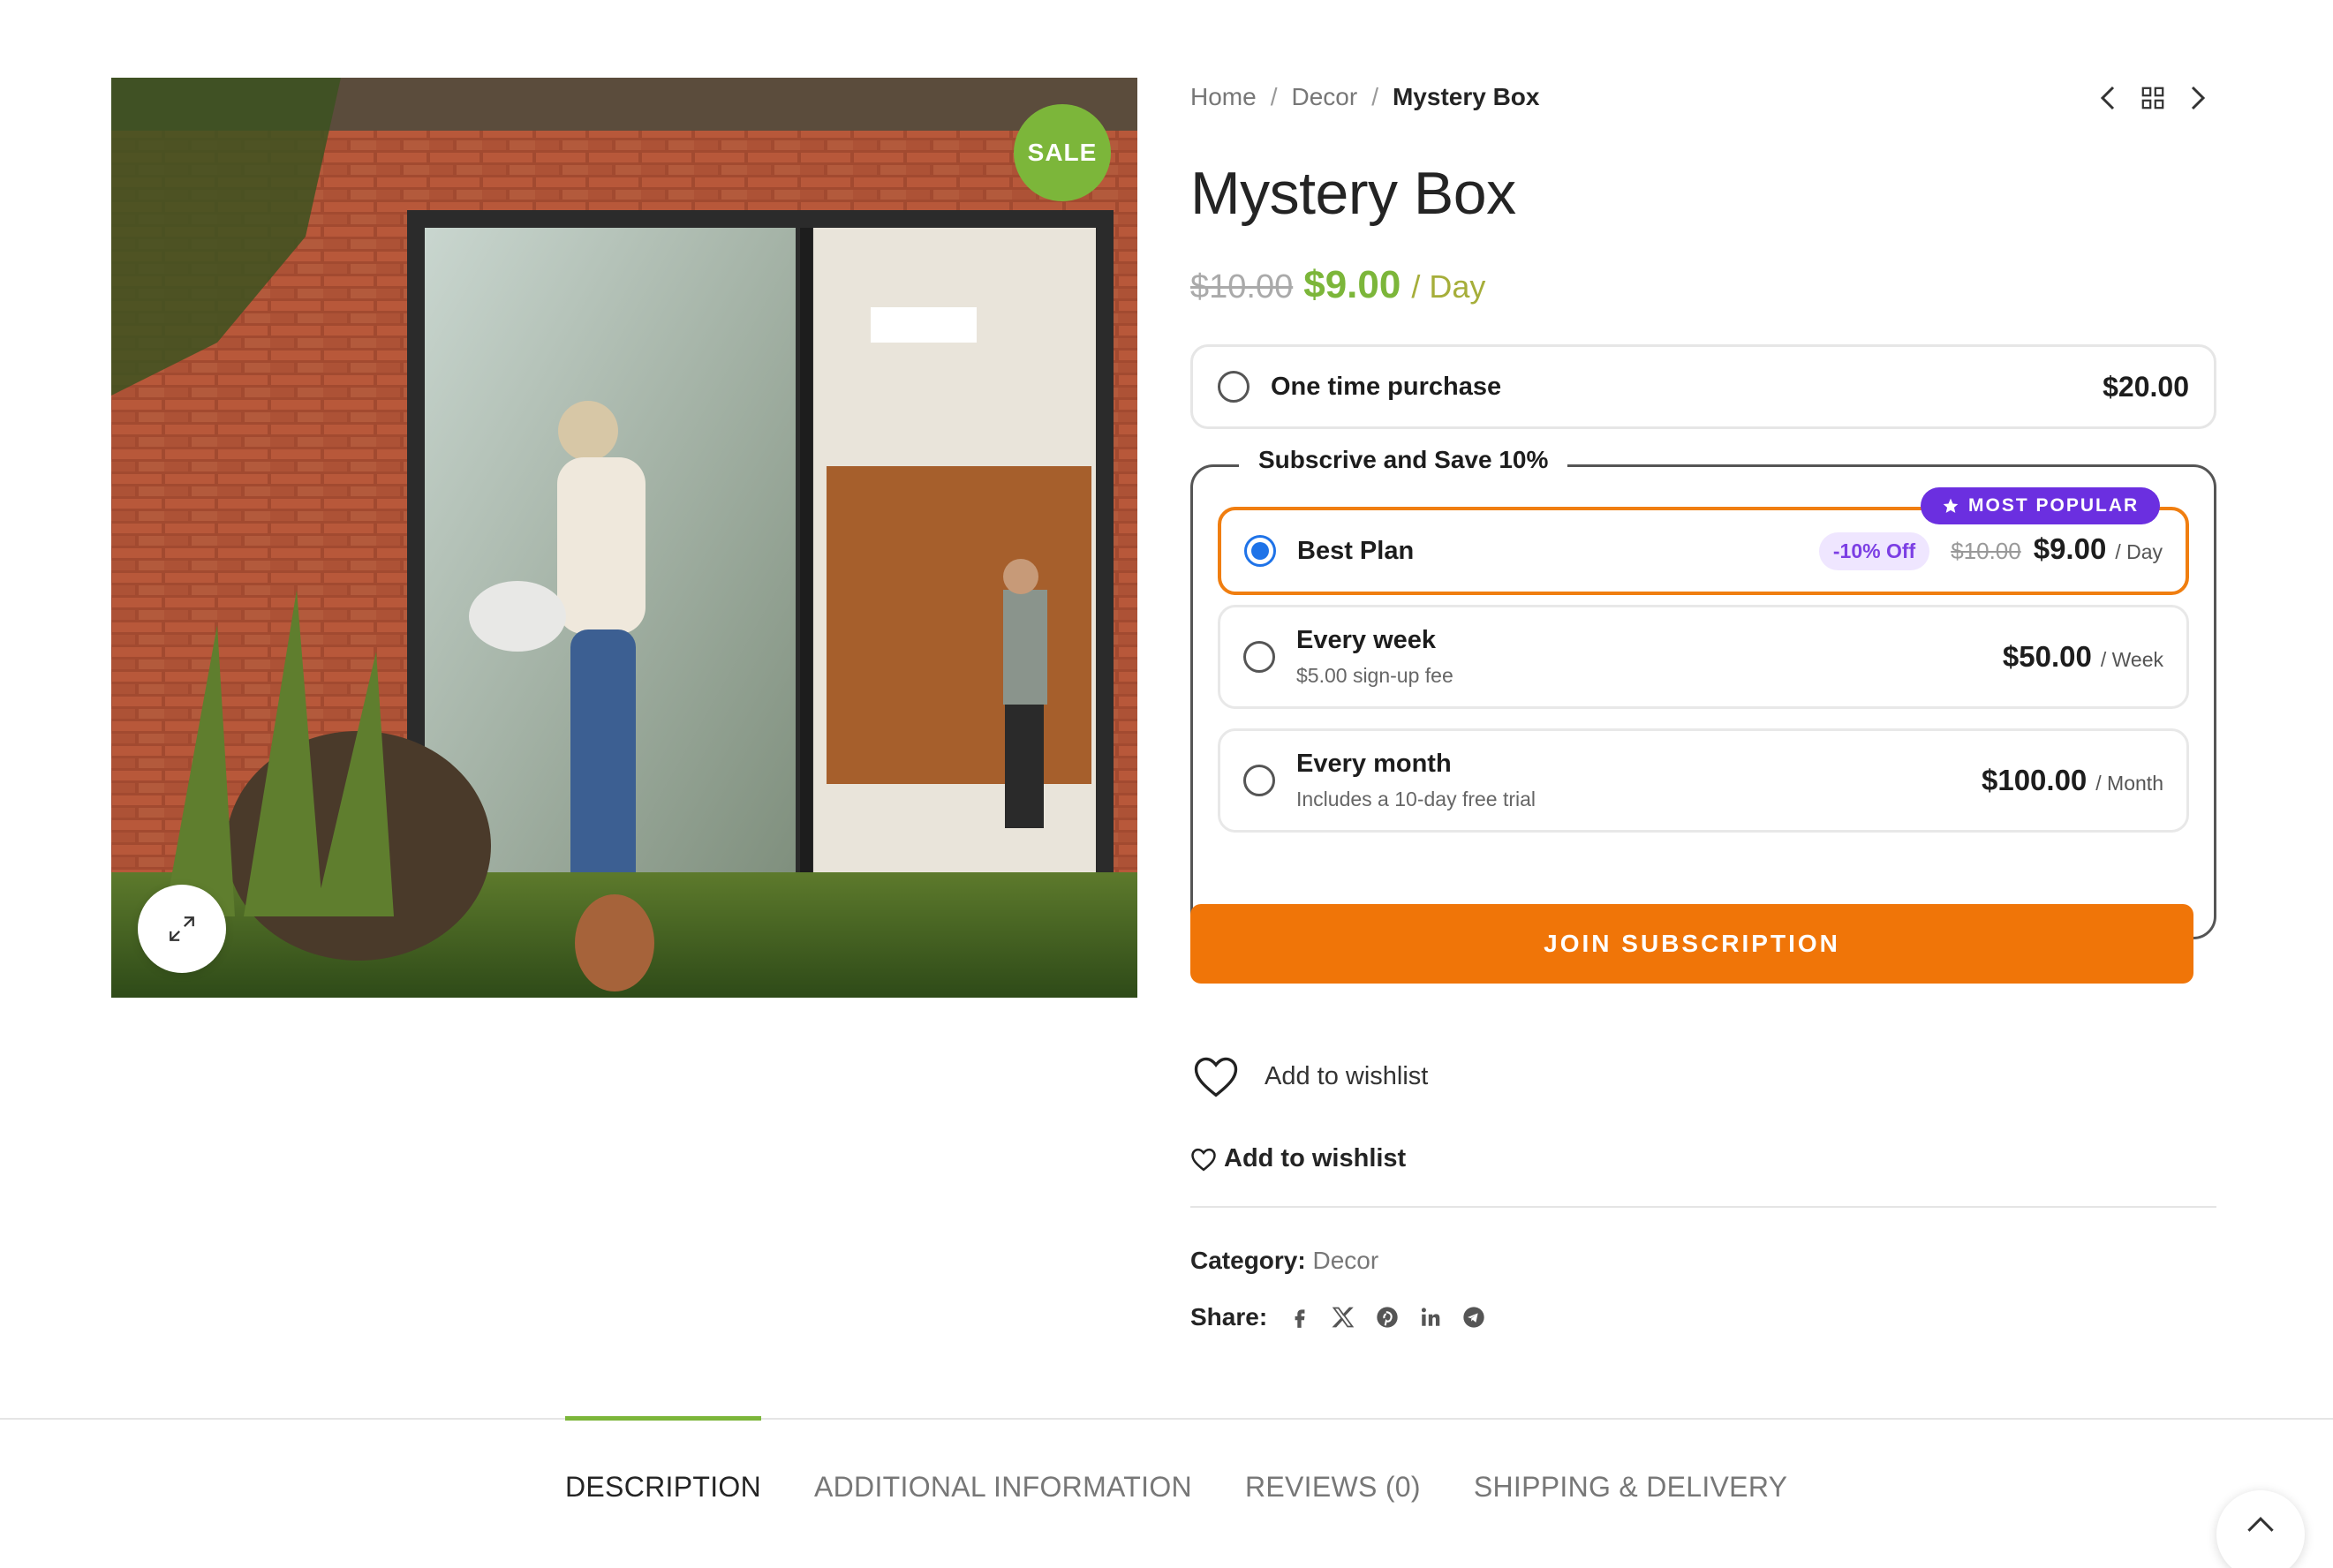 This screenshot has height=1568, width=2333. Describe the element at coordinates (2047, 656) in the screenshot. I see `plan-price: $50.00` at that location.